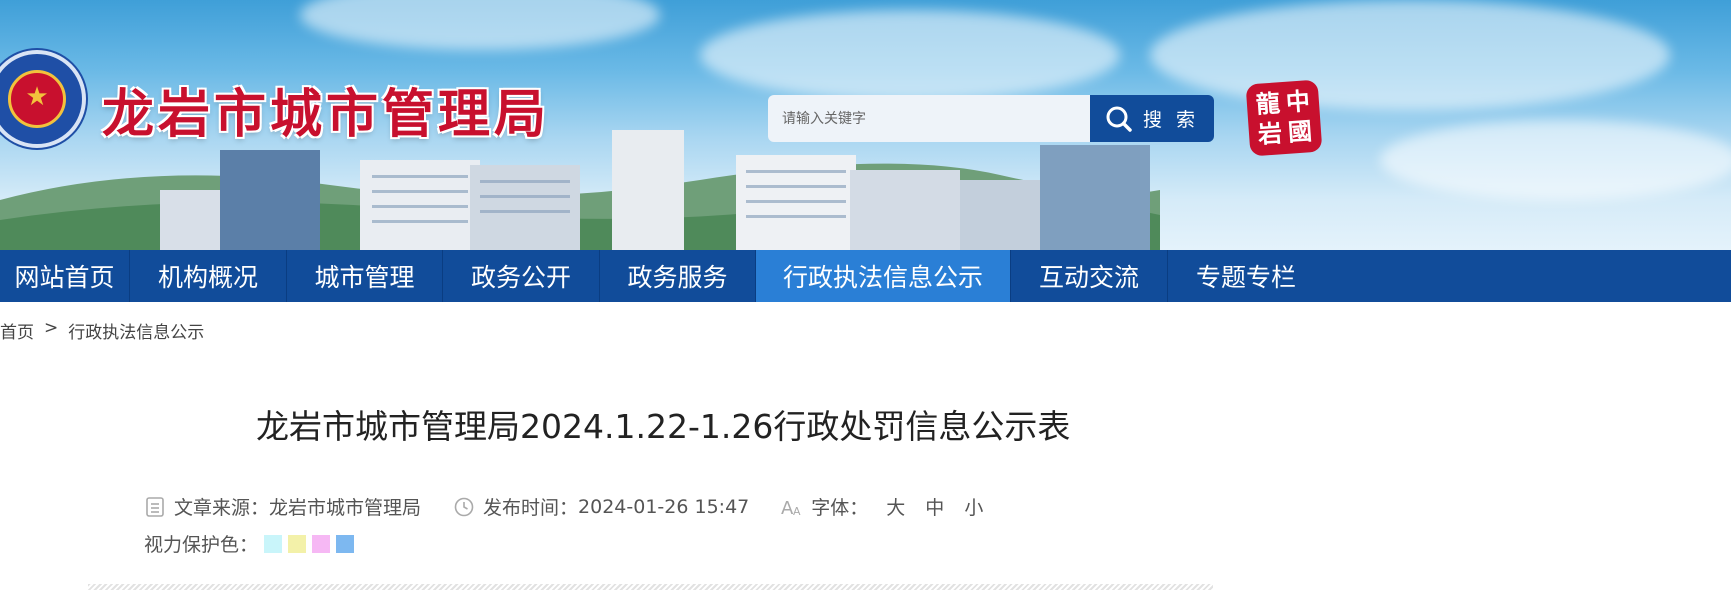 This screenshot has width=1731, height=600. I want to click on search-bar: 搜 索, so click(991, 118).